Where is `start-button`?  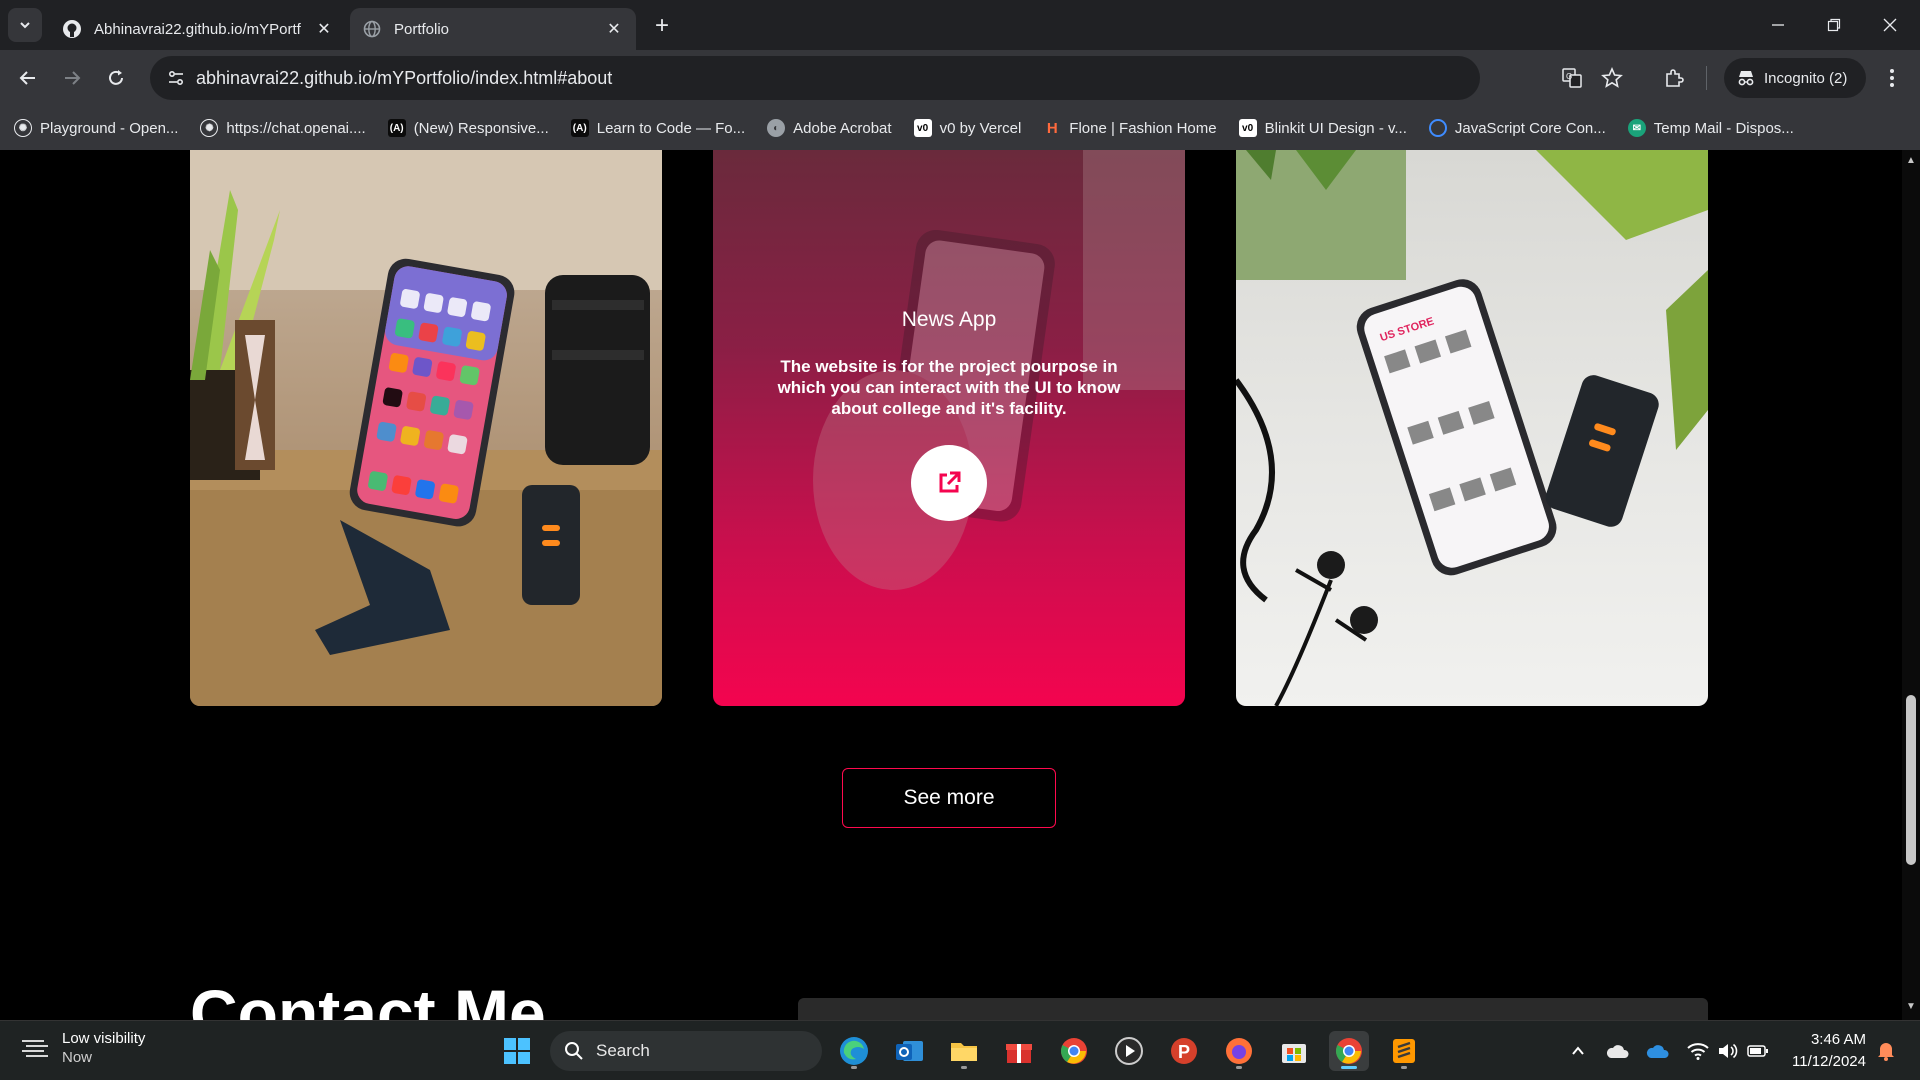
start-button is located at coordinates (517, 1051).